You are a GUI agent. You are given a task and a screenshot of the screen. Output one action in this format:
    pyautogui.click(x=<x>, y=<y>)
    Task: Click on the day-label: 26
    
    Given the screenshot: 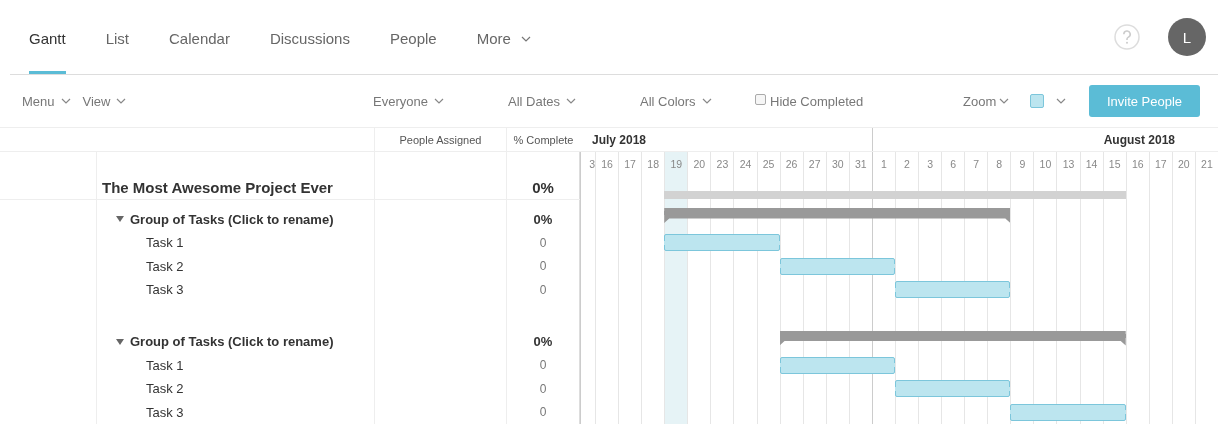 What is the action you would take?
    pyautogui.click(x=791, y=164)
    